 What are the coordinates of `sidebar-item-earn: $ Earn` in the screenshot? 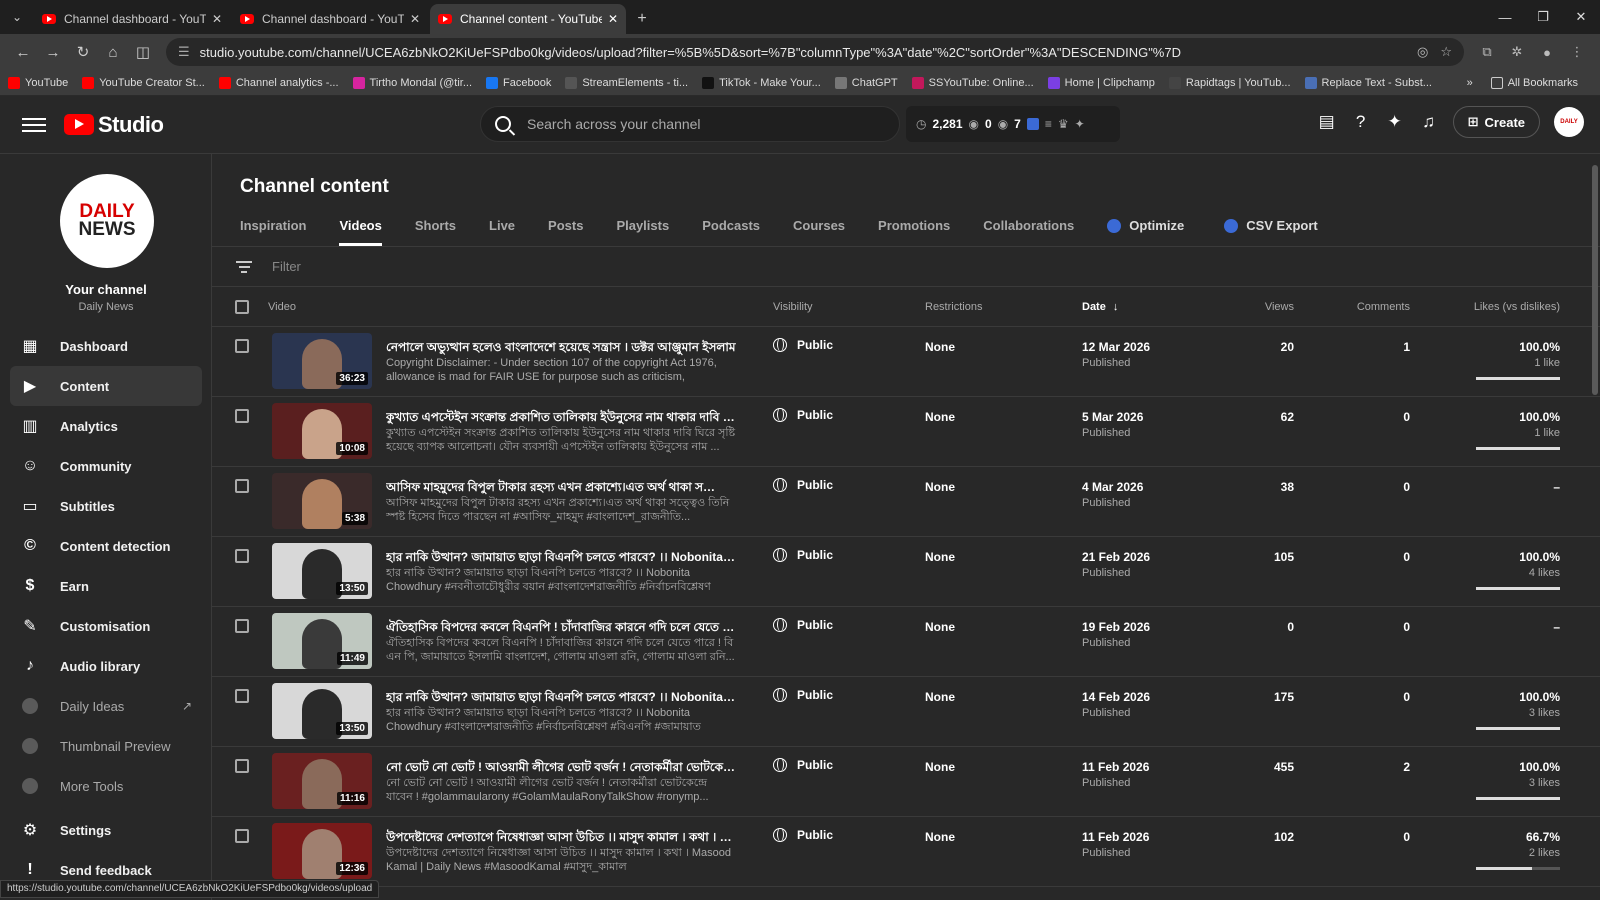 It's located at (106, 586).